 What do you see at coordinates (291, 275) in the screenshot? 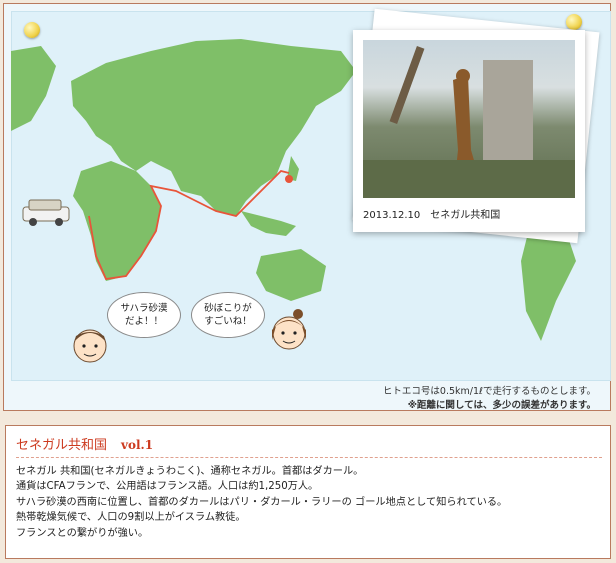
I see `australia-landmass` at bounding box center [291, 275].